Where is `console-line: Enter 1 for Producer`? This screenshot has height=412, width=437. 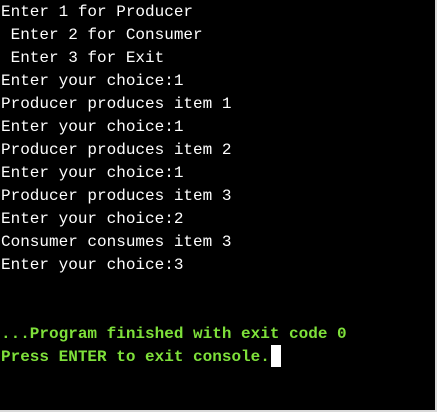
console-line: Enter 1 for Producer is located at coordinates (97, 12).